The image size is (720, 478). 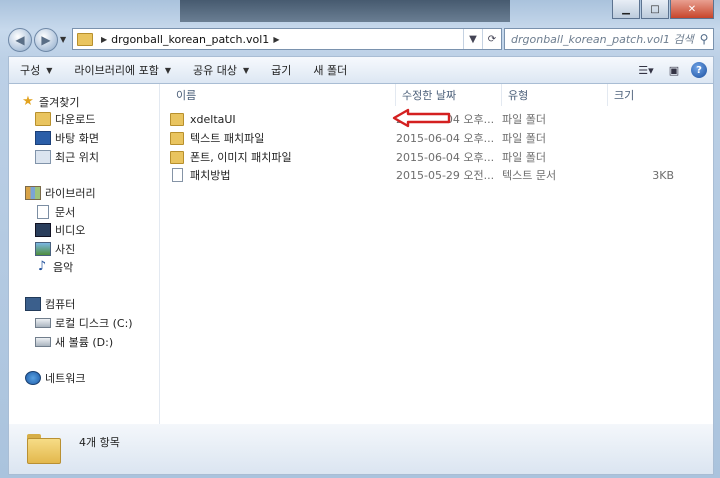 What do you see at coordinates (65, 212) in the screenshot?
I see `sidebar-item-label: 문서` at bounding box center [65, 212].